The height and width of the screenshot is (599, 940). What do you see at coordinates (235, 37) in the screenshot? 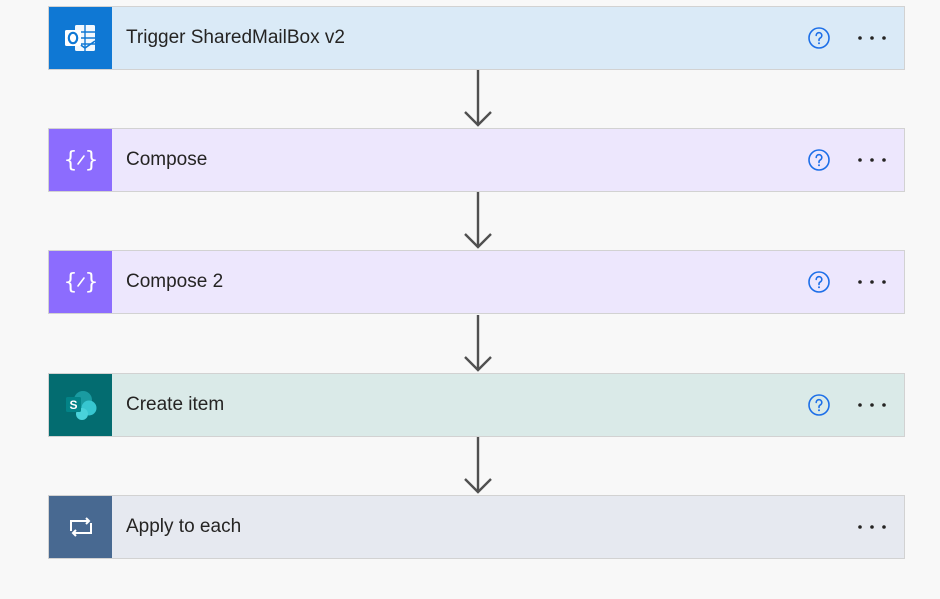
I see `step-title: Trigger SharedMailBox v2` at bounding box center [235, 37].